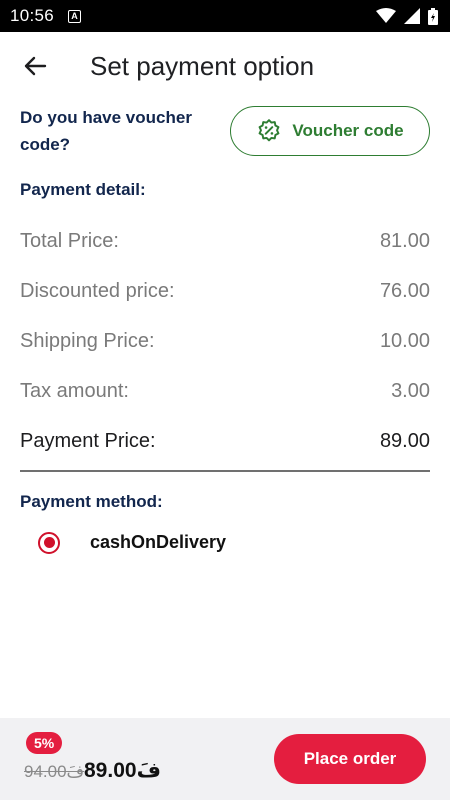 This screenshot has height=800, width=450. Describe the element at coordinates (404, 340) in the screenshot. I see `row-value: 10.00` at that location.